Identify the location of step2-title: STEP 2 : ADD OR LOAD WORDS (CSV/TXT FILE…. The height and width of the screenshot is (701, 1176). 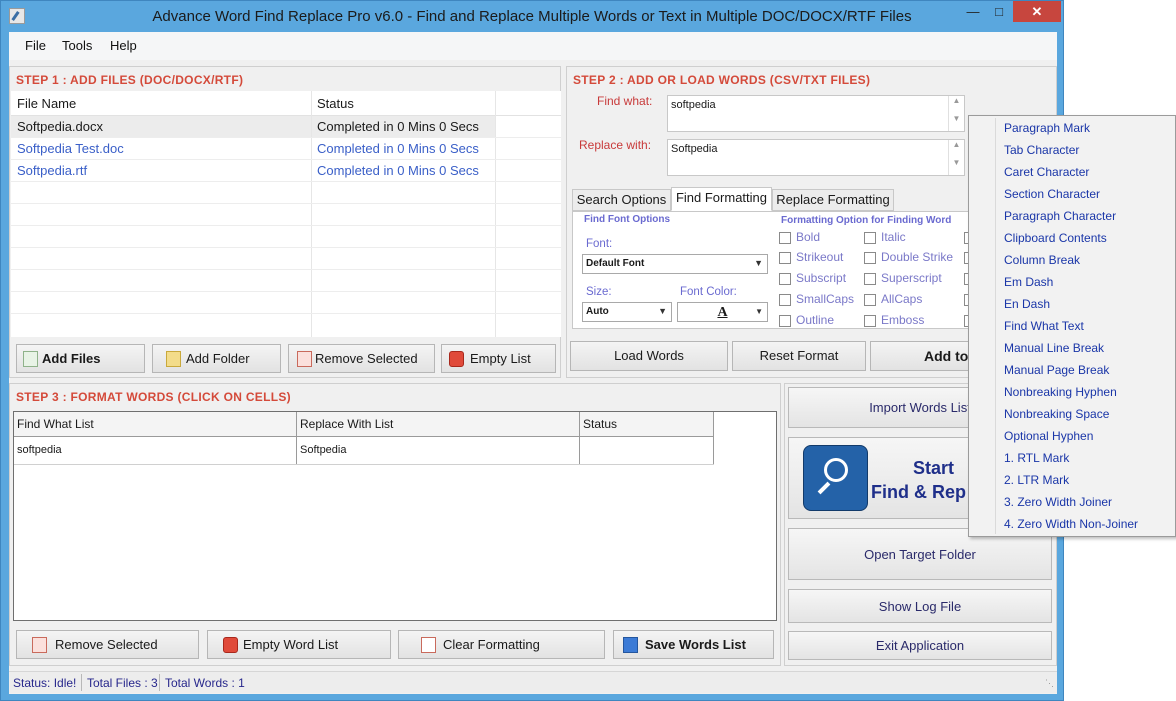
(722, 80).